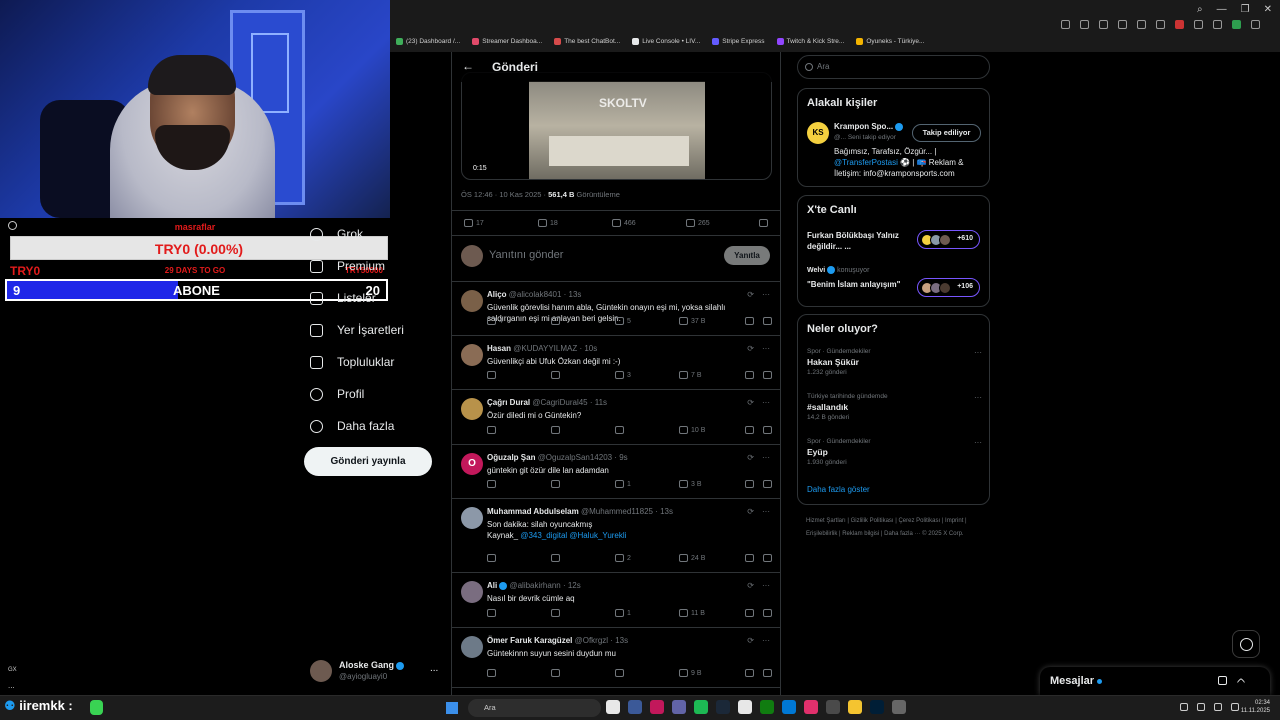 This screenshot has width=1280, height=720. What do you see at coordinates (380, 234) in the screenshot?
I see `sidebar-item-grok: Grok` at bounding box center [380, 234].